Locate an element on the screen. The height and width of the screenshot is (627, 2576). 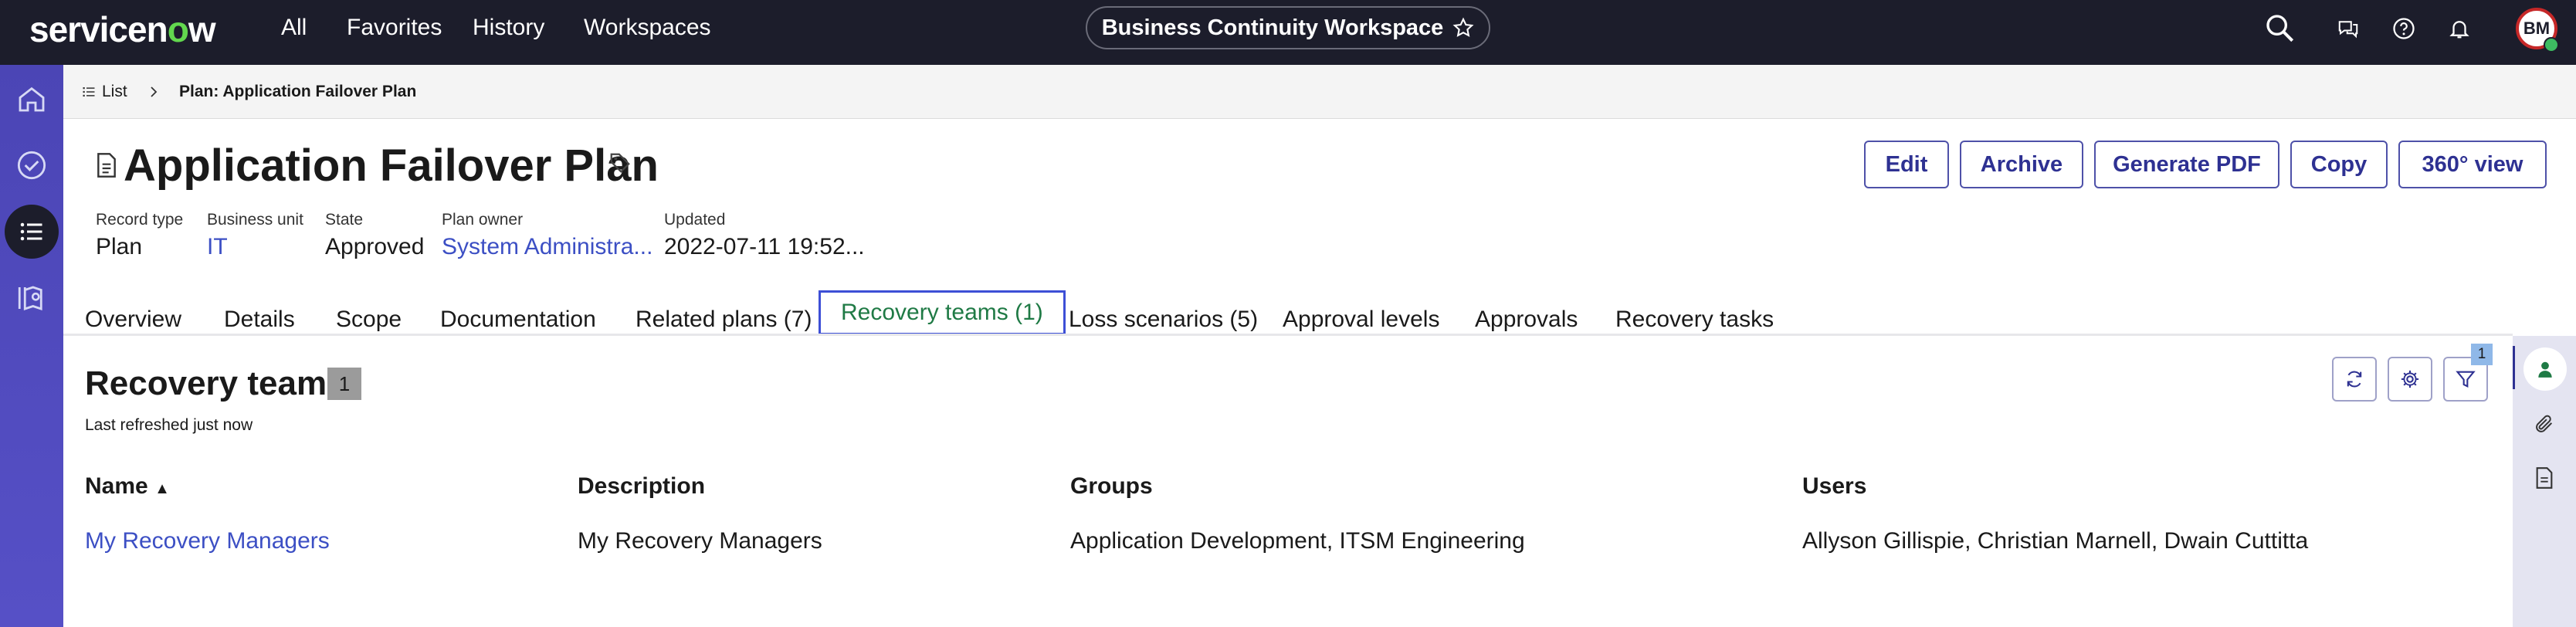
nav-workspaces: Workspaces is located at coordinates (647, 28).